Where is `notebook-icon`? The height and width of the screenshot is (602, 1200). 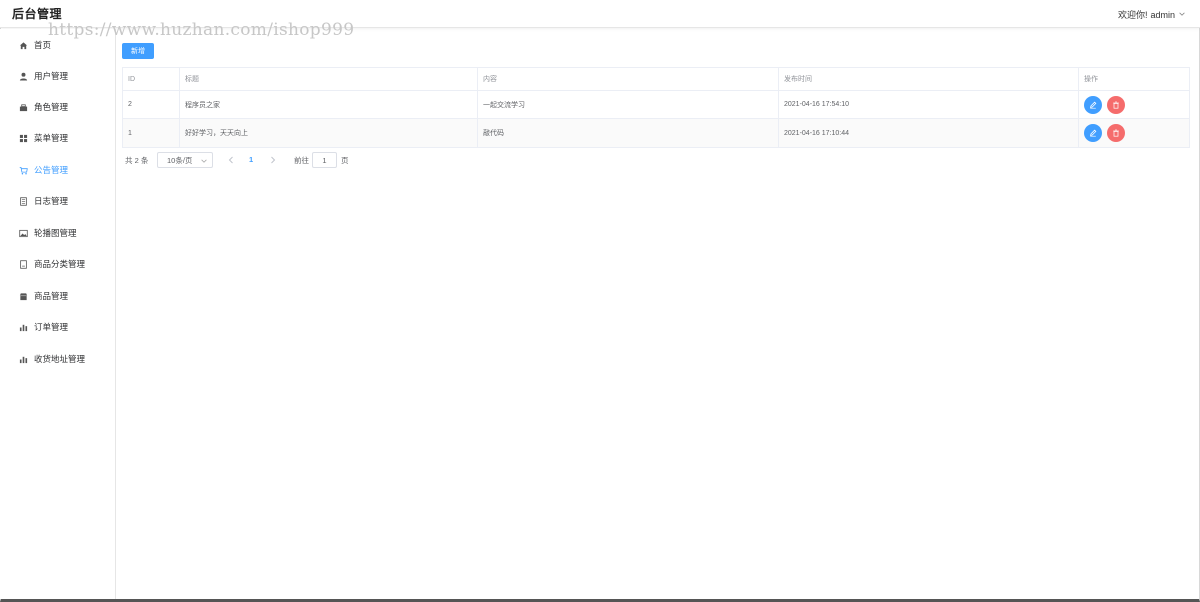
notebook-icon is located at coordinates (23, 264).